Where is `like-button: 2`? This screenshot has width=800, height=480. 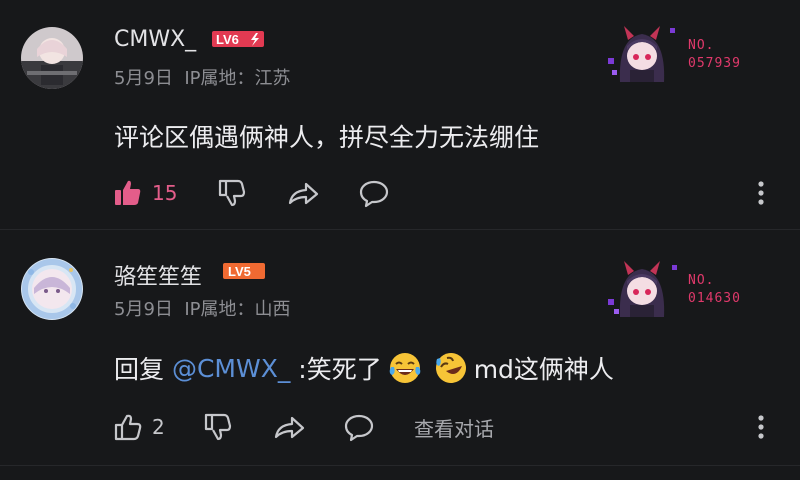
like-button: 2 is located at coordinates (138, 427).